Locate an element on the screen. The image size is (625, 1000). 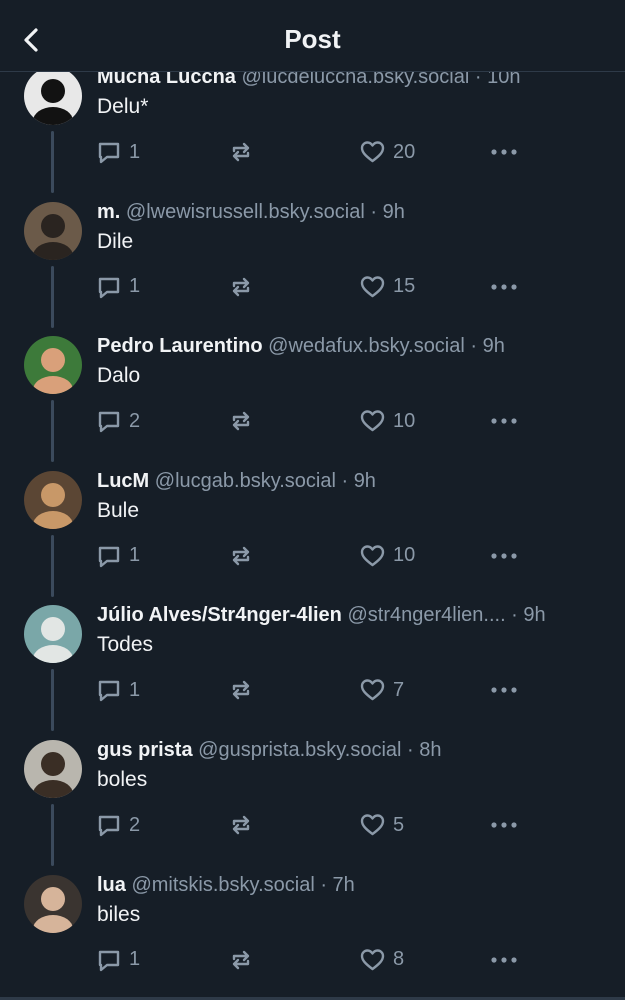
post-time: 8h is located at coordinates (430, 750).